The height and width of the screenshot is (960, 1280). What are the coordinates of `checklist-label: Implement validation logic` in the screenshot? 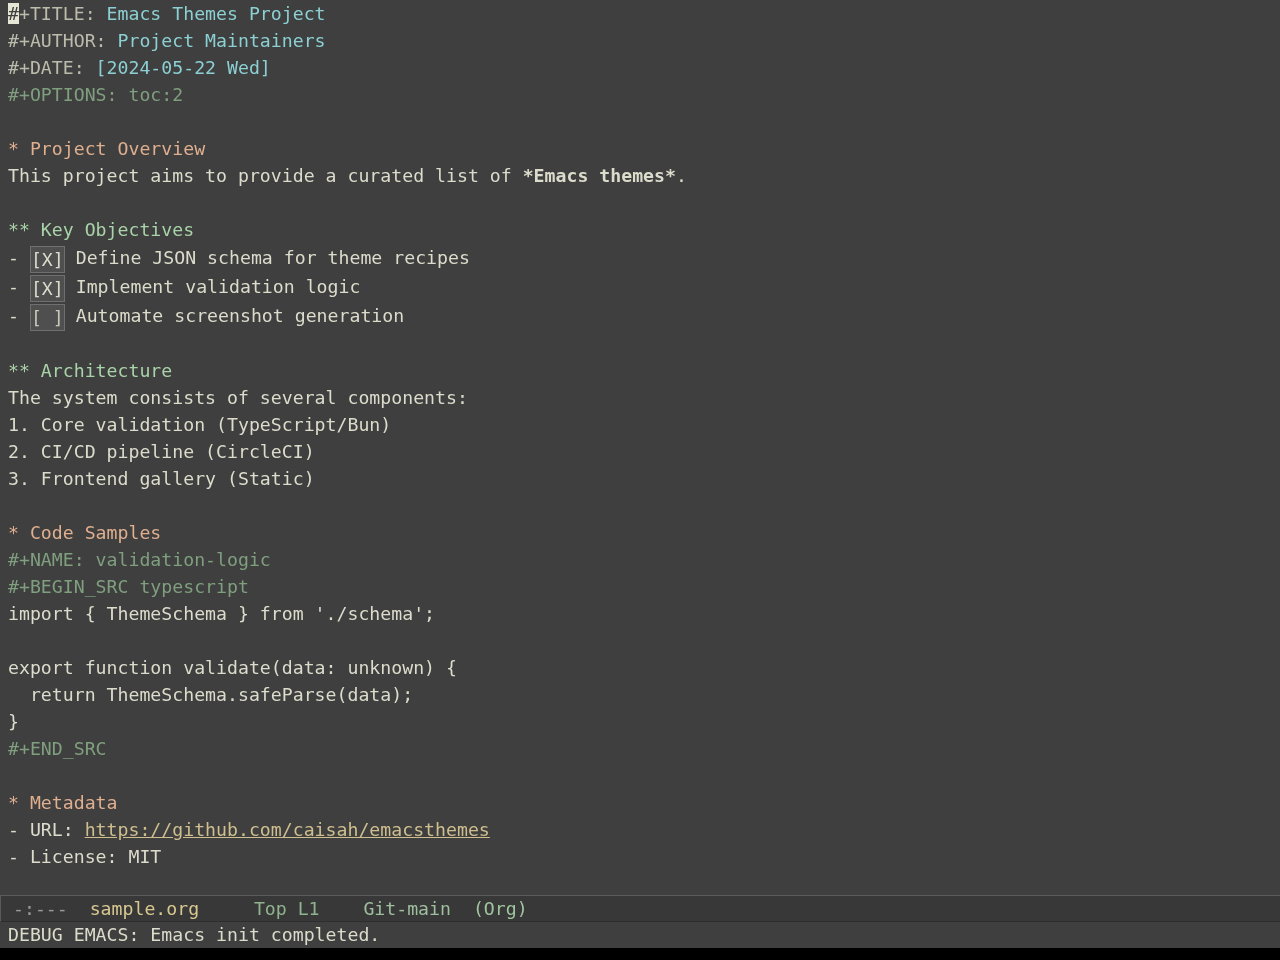 It's located at (218, 286).